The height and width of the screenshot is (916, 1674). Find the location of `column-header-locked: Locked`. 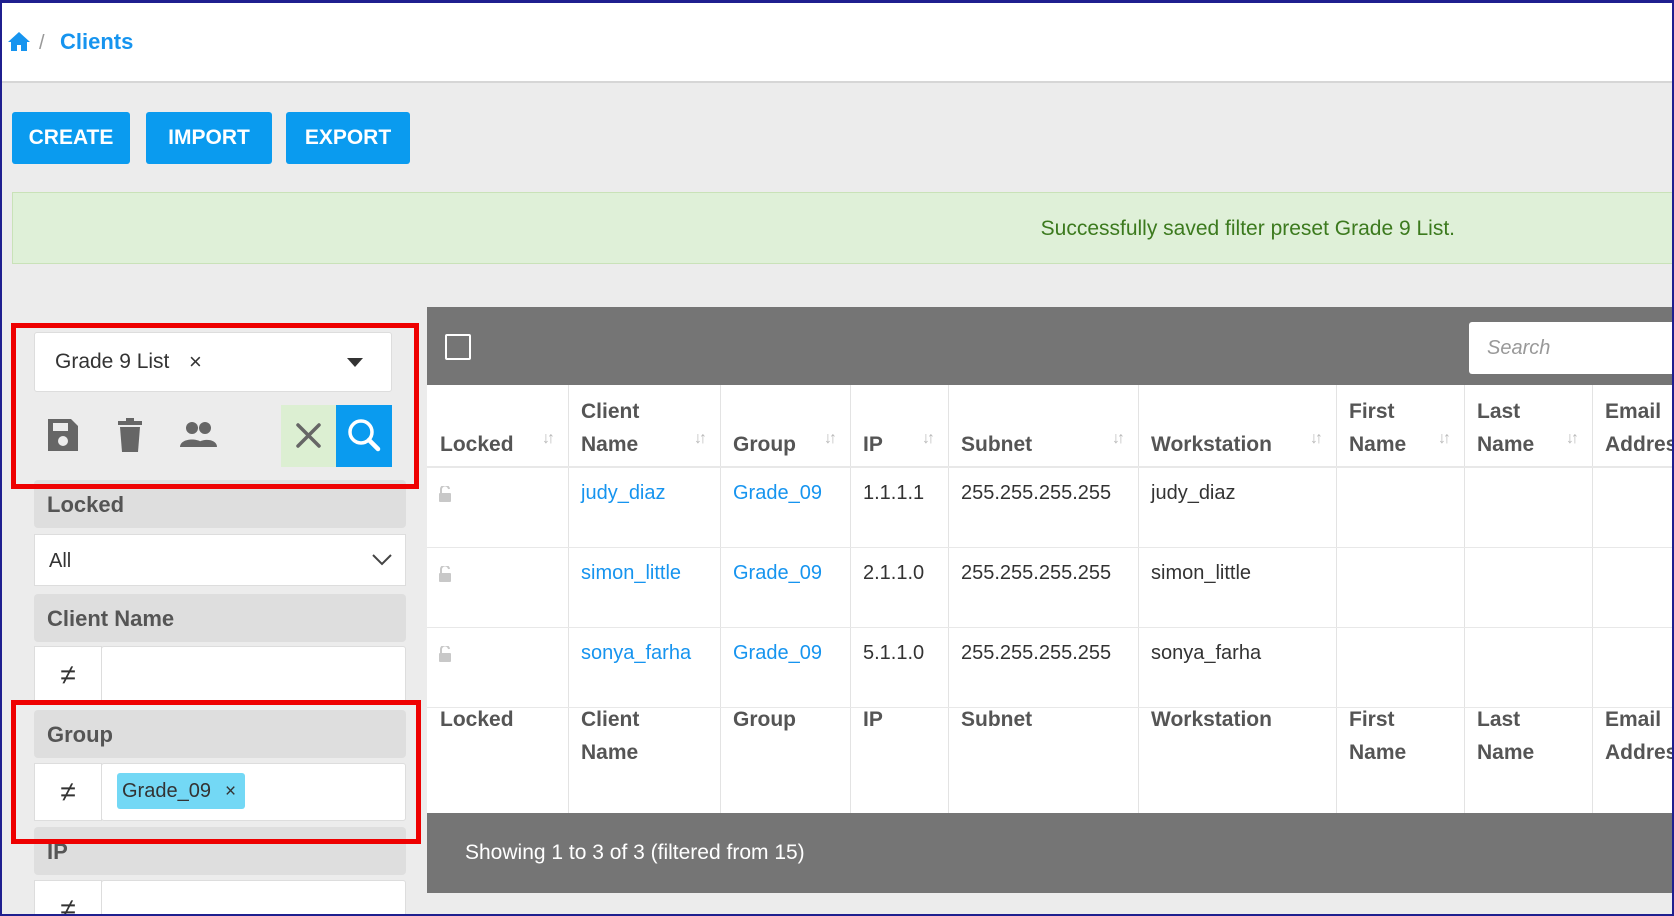

column-header-locked: Locked is located at coordinates (495, 428).